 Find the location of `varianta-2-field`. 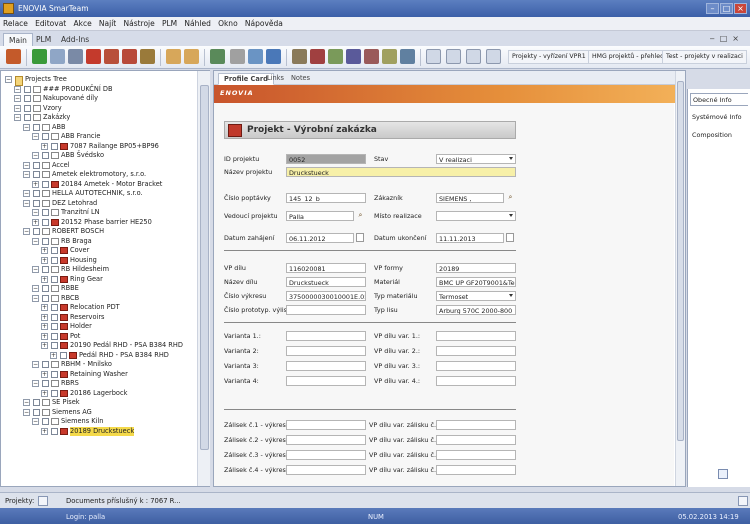

varianta-2-field is located at coordinates (326, 351).